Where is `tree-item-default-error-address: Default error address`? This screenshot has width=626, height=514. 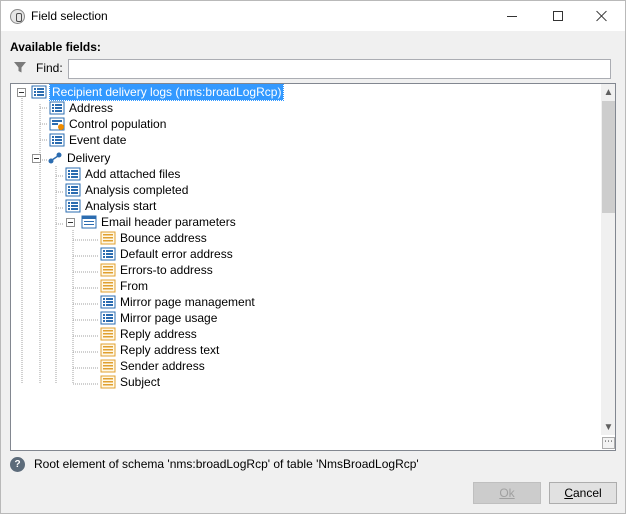 tree-item-default-error-address: Default error address is located at coordinates (167, 254).